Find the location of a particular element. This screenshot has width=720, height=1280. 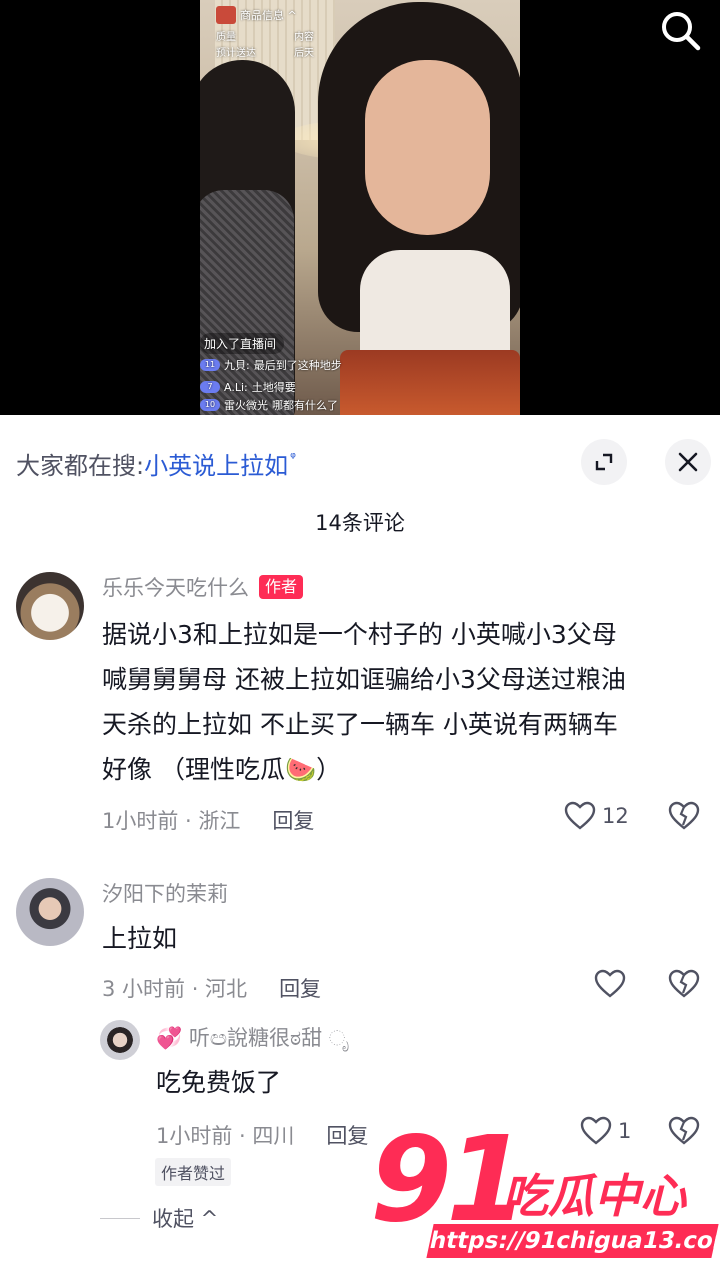

product-row: 质量 内容 is located at coordinates (265, 38).